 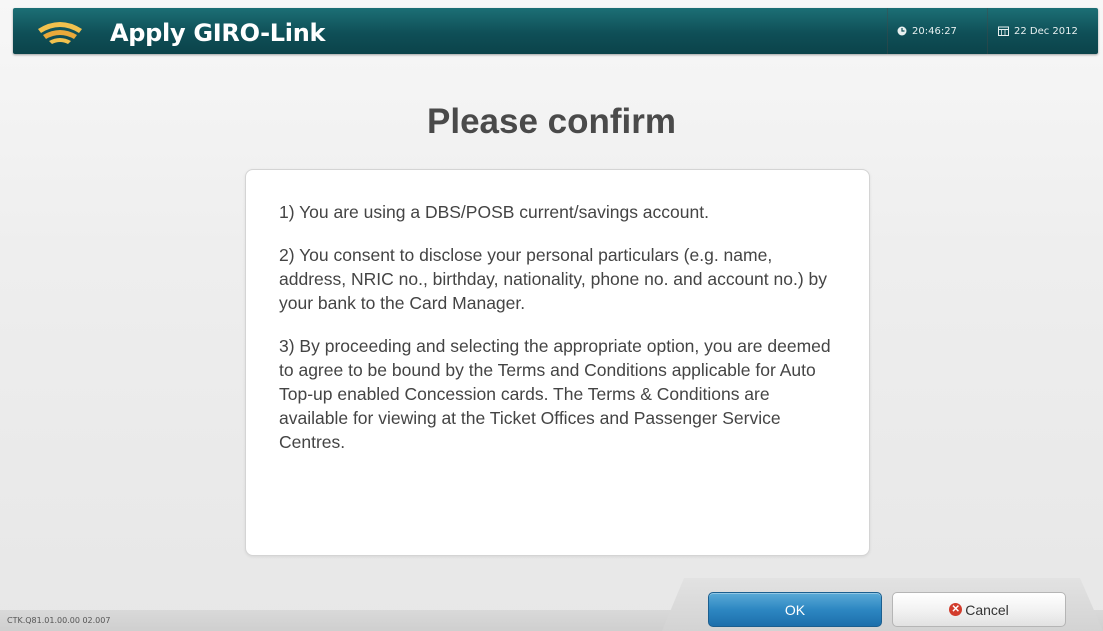 I want to click on date-status: 22 Dec 2012, so click(x=1038, y=31).